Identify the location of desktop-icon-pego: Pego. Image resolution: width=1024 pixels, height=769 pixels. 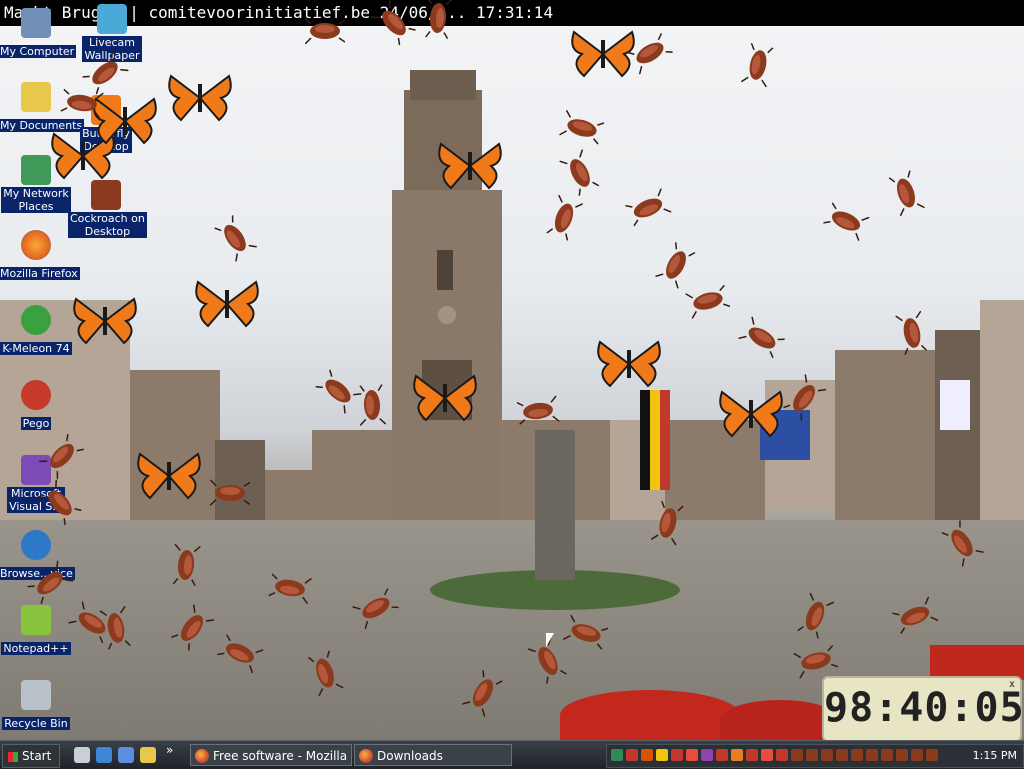
(37, 405).